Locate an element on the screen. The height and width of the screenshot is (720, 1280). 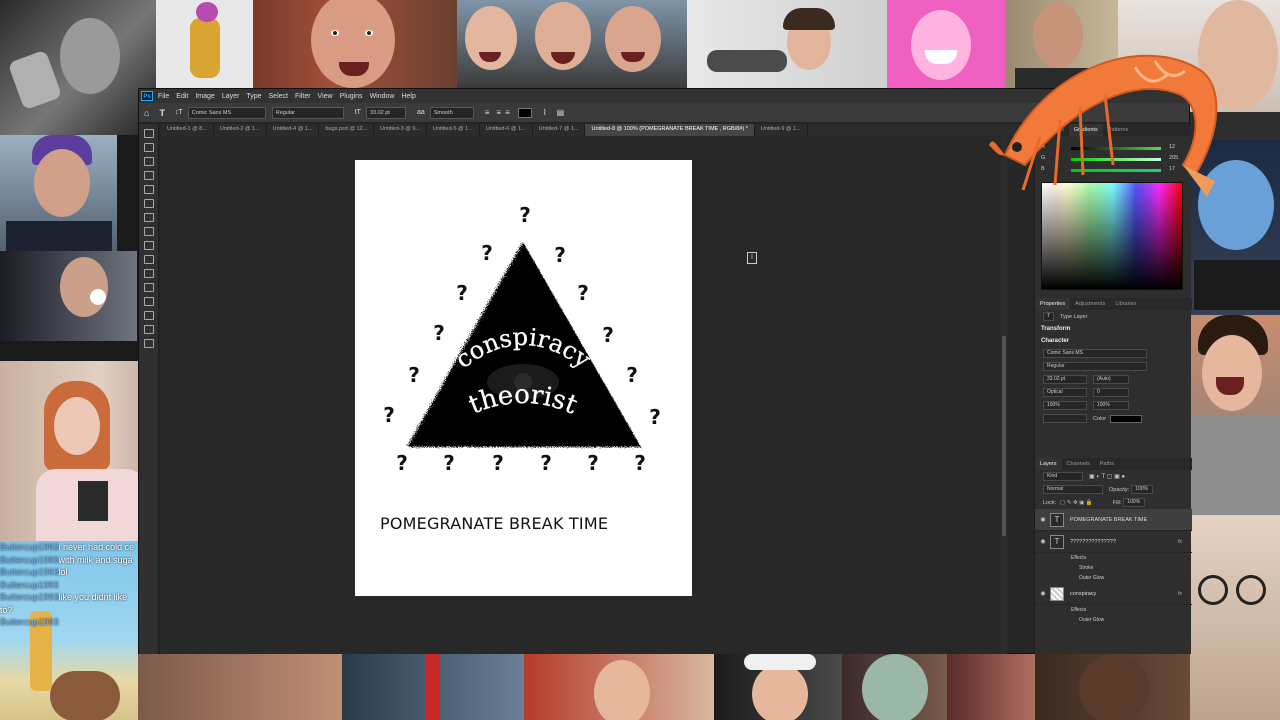
layer-row: ◉ T POMEGRANATE BREAK TIME is located at coordinates (1113, 520).